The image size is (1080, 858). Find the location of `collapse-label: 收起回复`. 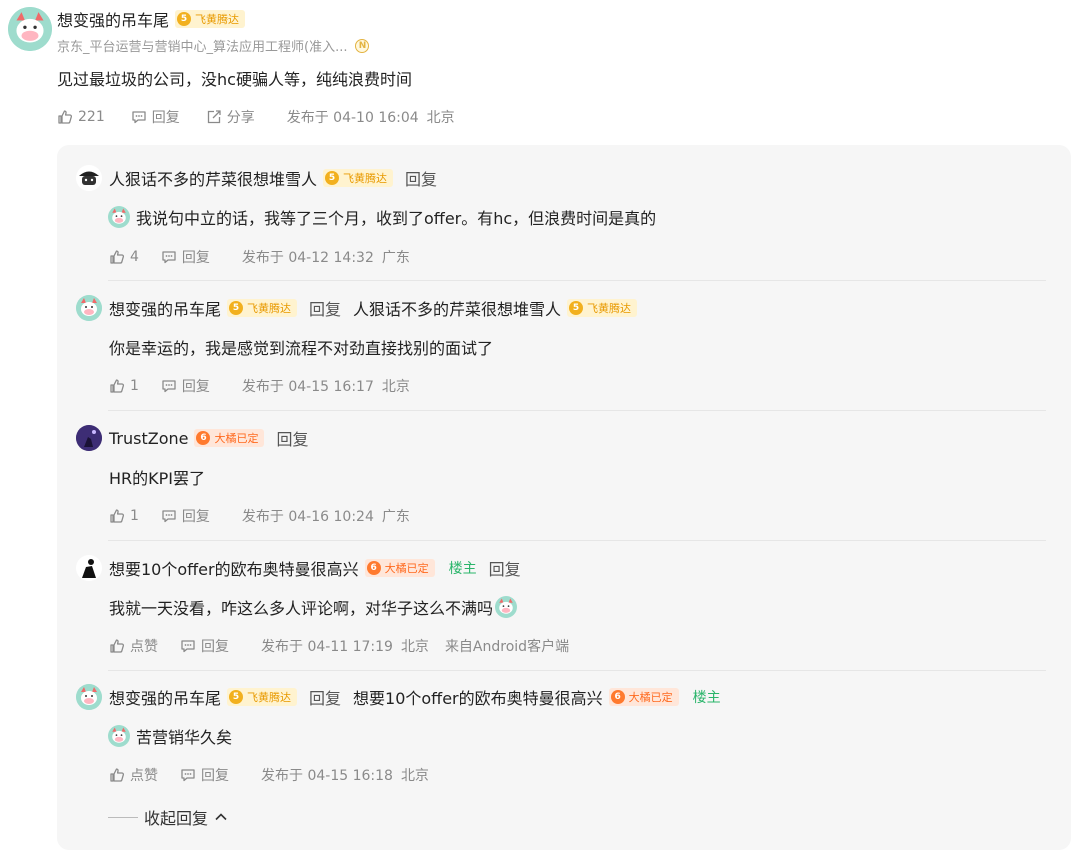

collapse-label: 收起回复 is located at coordinates (176, 818).